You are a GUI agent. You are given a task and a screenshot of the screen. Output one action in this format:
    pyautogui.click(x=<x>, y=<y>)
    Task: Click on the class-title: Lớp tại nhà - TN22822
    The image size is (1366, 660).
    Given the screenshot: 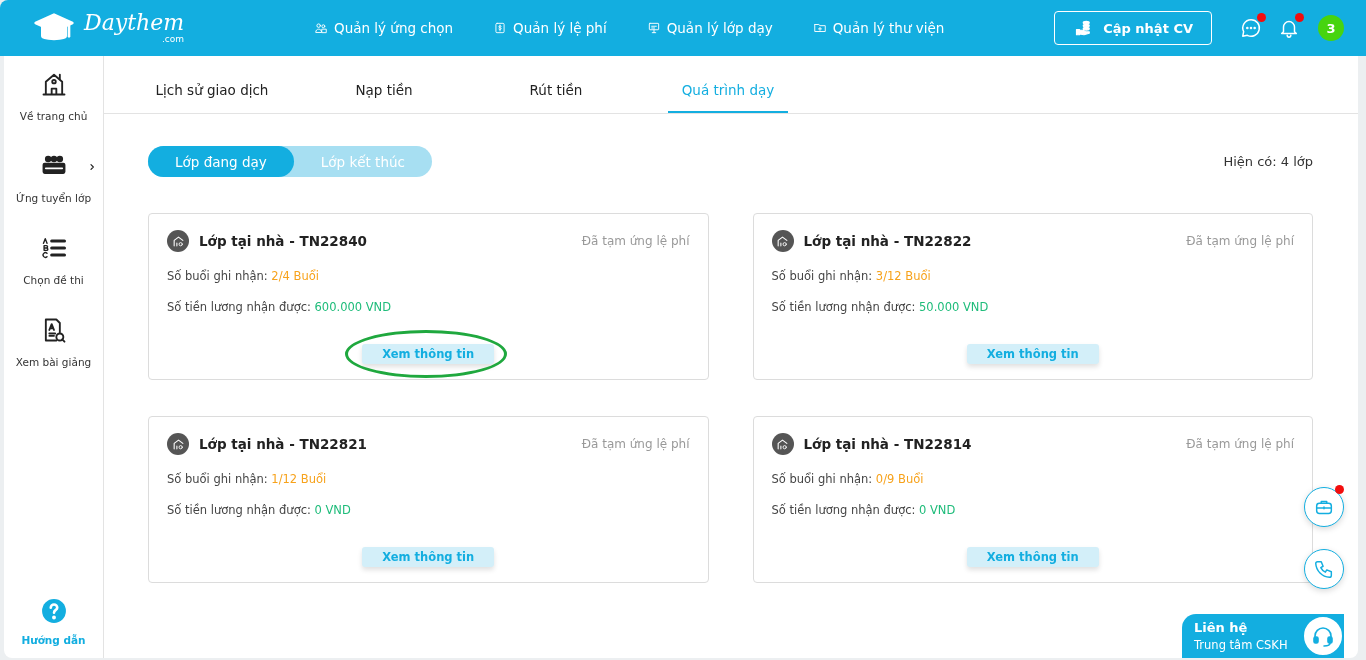 What is the action you would take?
    pyautogui.click(x=887, y=241)
    